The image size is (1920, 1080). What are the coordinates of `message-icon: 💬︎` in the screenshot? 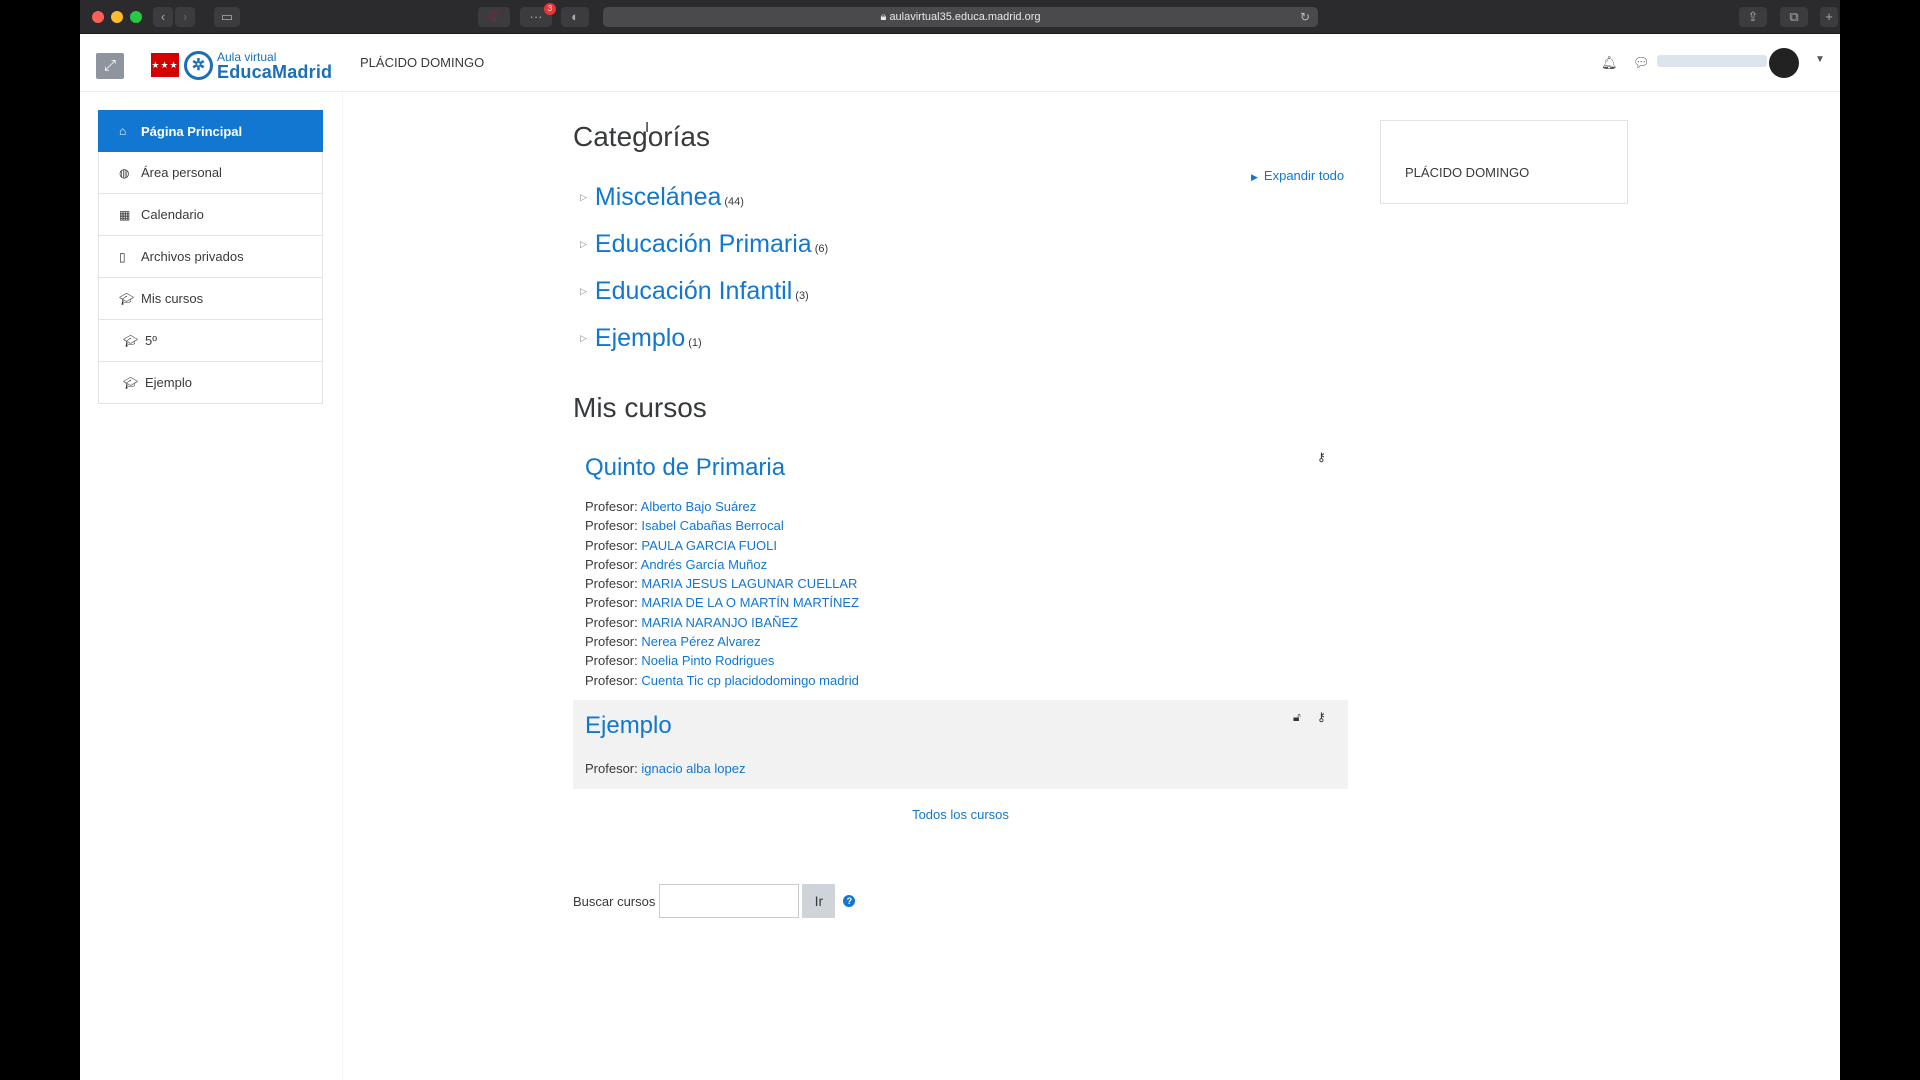 It's located at (1641, 63).